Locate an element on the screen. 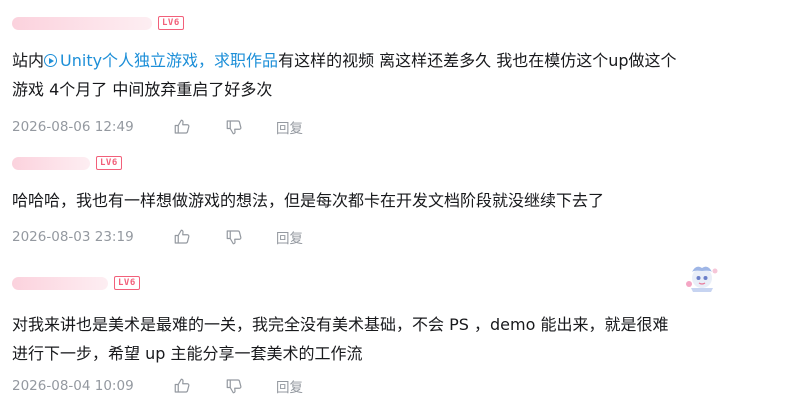 Image resolution: width=792 pixels, height=404 pixels. comment-meta: 2026-08-03 23:19 回复 is located at coordinates (157, 237).